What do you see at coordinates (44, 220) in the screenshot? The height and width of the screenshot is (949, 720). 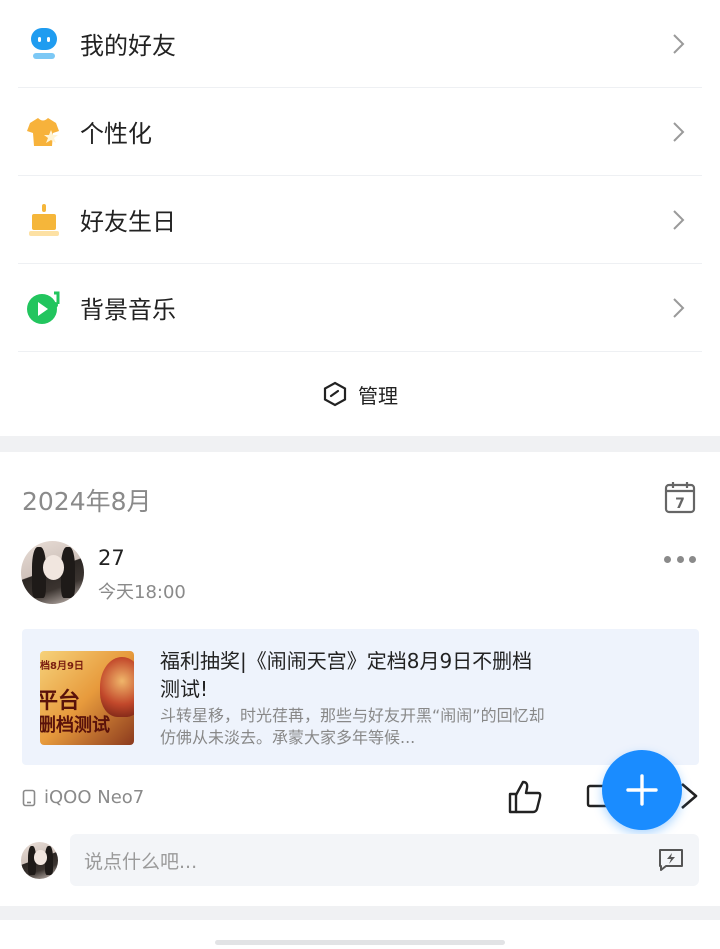 I see `cake-icon` at bounding box center [44, 220].